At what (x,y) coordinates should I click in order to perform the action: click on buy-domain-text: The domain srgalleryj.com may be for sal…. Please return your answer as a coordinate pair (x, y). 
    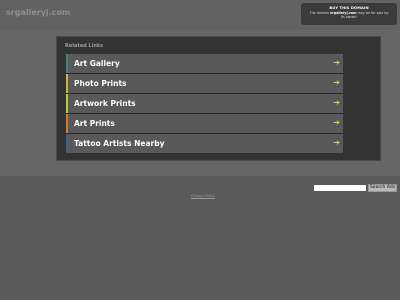
    Looking at the image, I should click on (349, 15).